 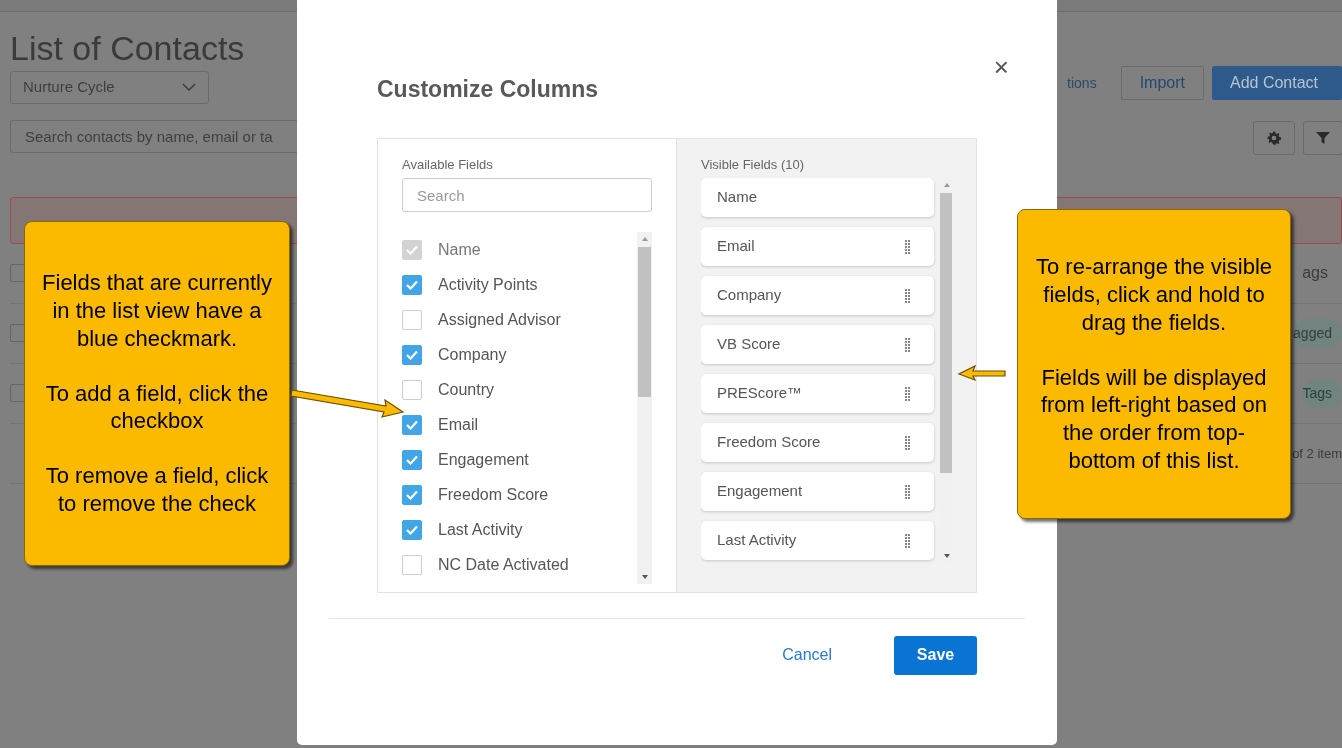 I want to click on field-label: Company, so click(x=472, y=354).